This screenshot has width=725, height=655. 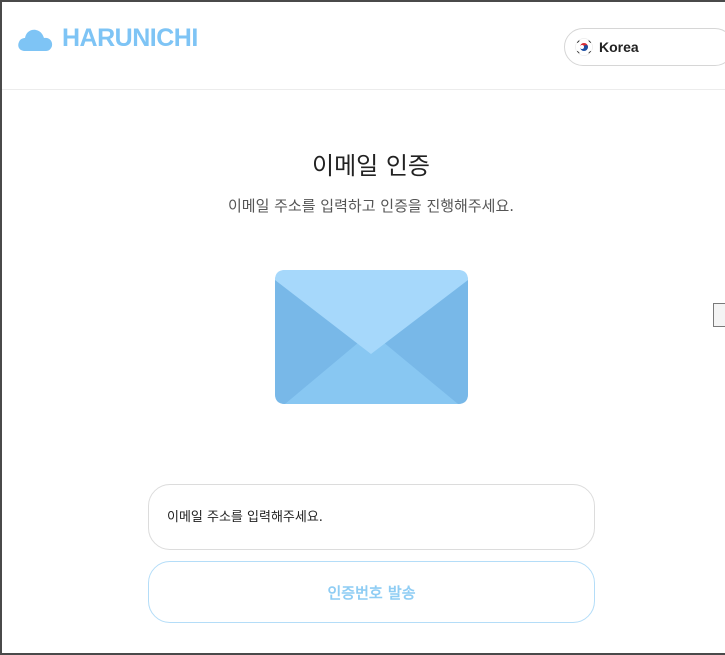 I want to click on header: HARUNICHI Korea, so click(x=363, y=46).